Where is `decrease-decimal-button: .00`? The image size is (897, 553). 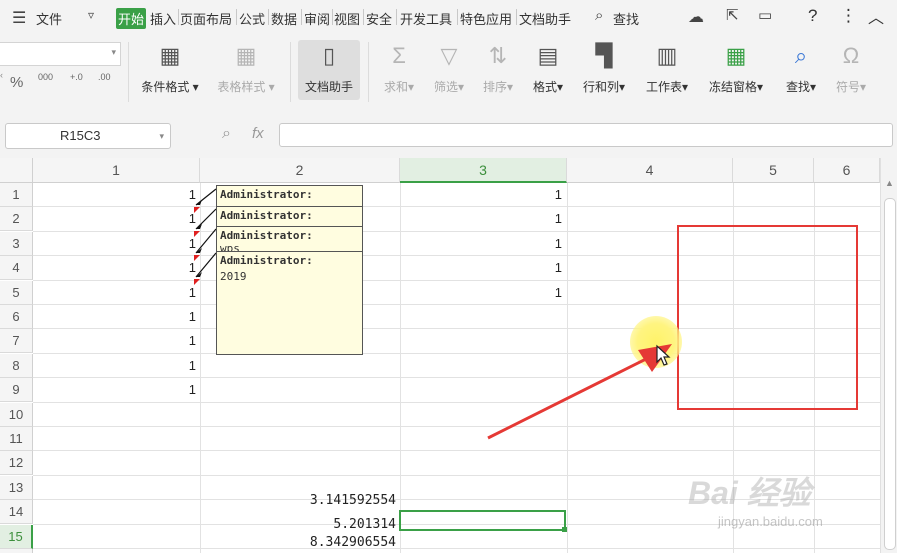
decrease-decimal-button: .00 is located at coordinates (104, 77).